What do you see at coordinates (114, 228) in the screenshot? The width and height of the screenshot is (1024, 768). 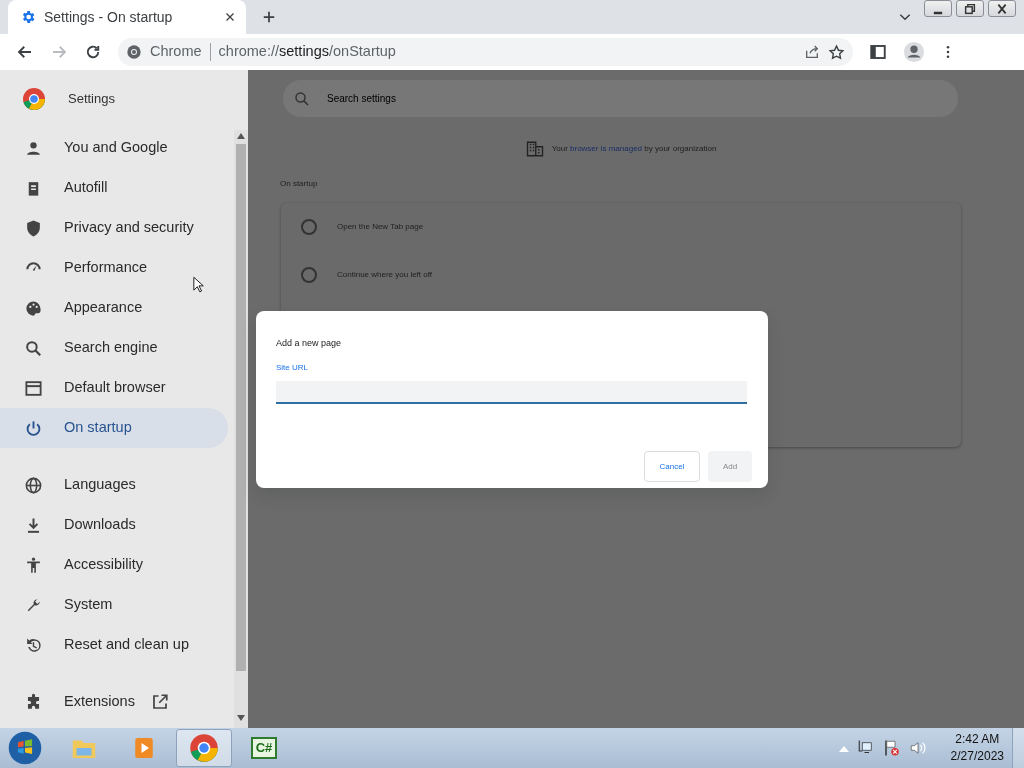 I see `sidebar-item: Privacy and security` at bounding box center [114, 228].